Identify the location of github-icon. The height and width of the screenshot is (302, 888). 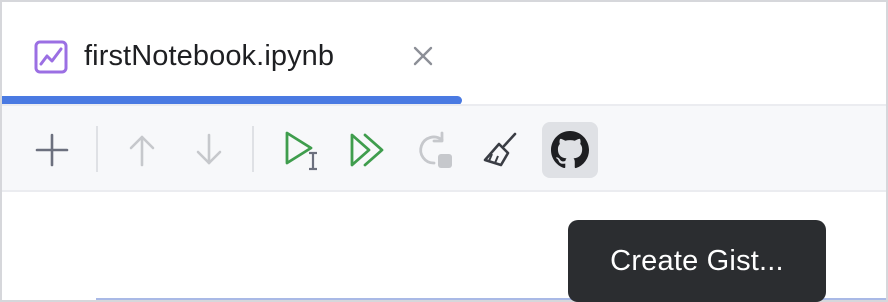
(570, 150).